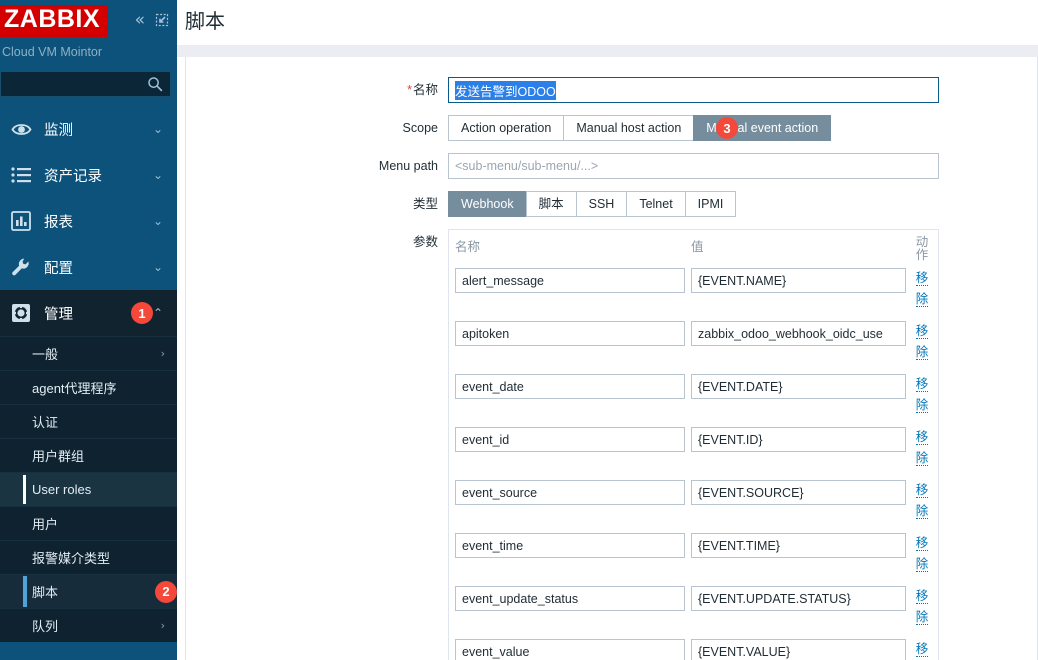 The height and width of the screenshot is (660, 1038). What do you see at coordinates (21, 175) in the screenshot?
I see `list-icon` at bounding box center [21, 175].